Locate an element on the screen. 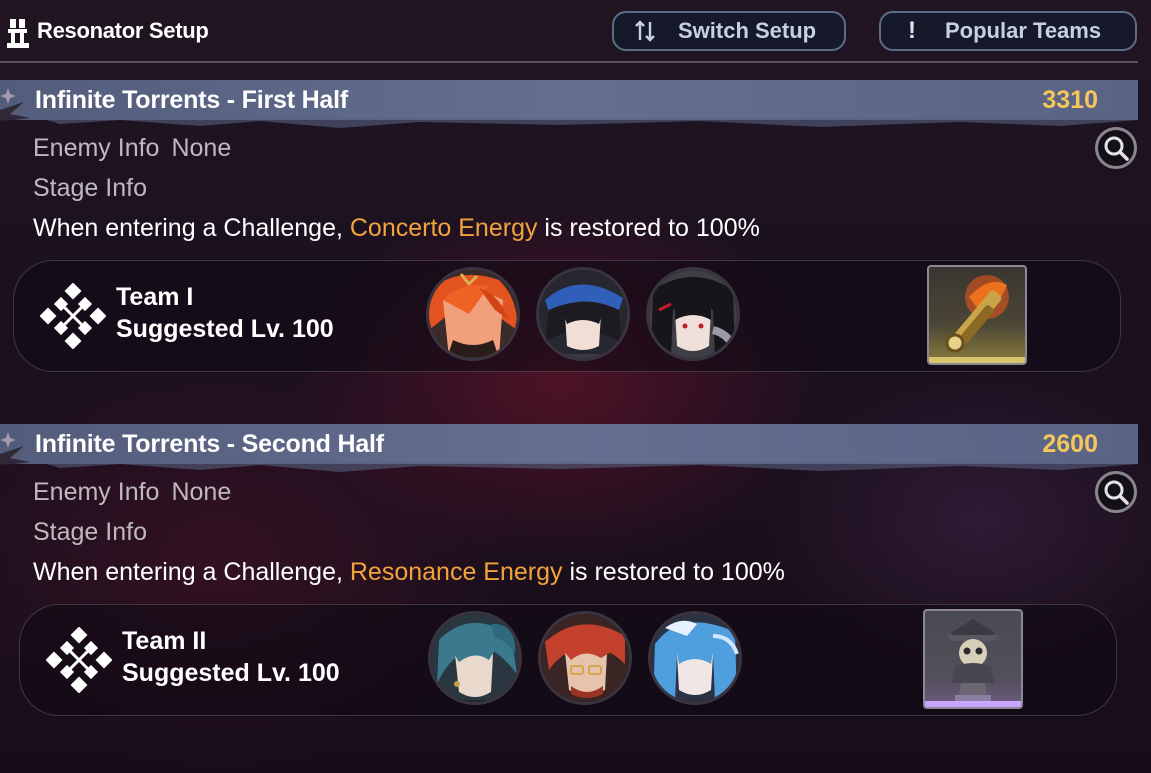 Image resolution: width=1151 pixels, height=773 pixels. desc-highlight: Concerto Energy is located at coordinates (443, 228).